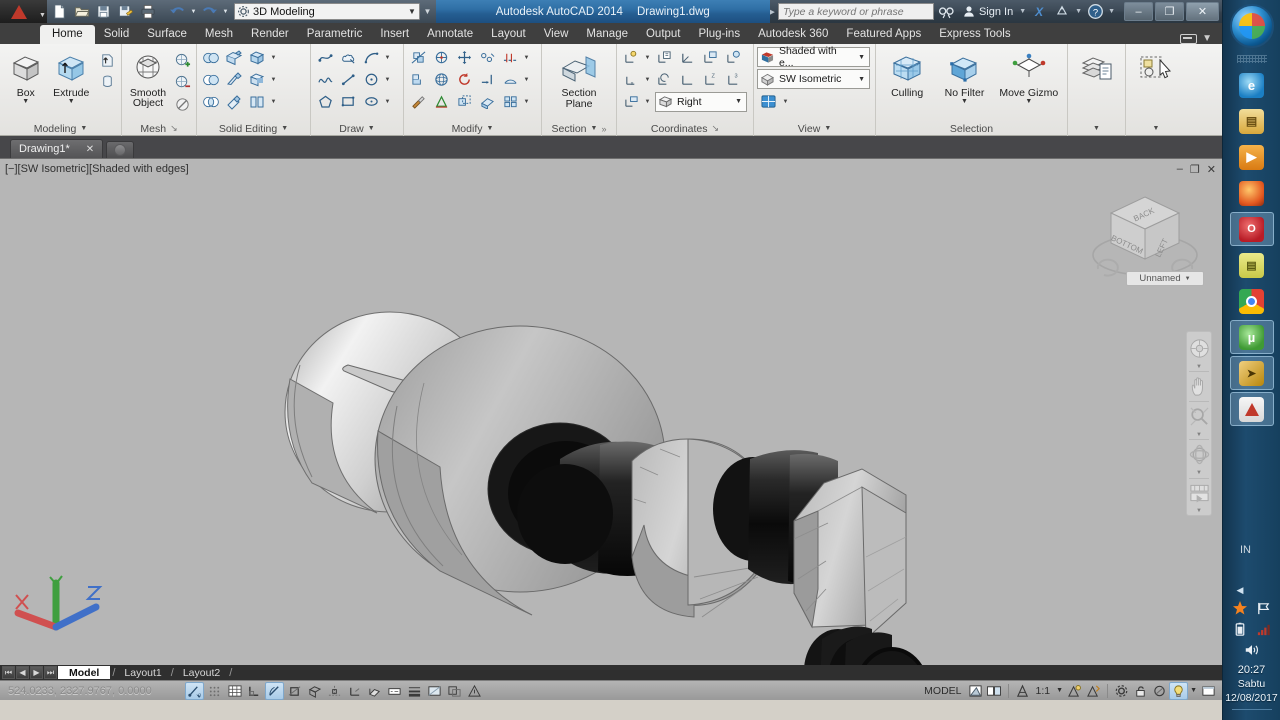 The width and height of the screenshot is (1280, 720). I want to click on showmotion-caret: ▼, so click(1199, 511).